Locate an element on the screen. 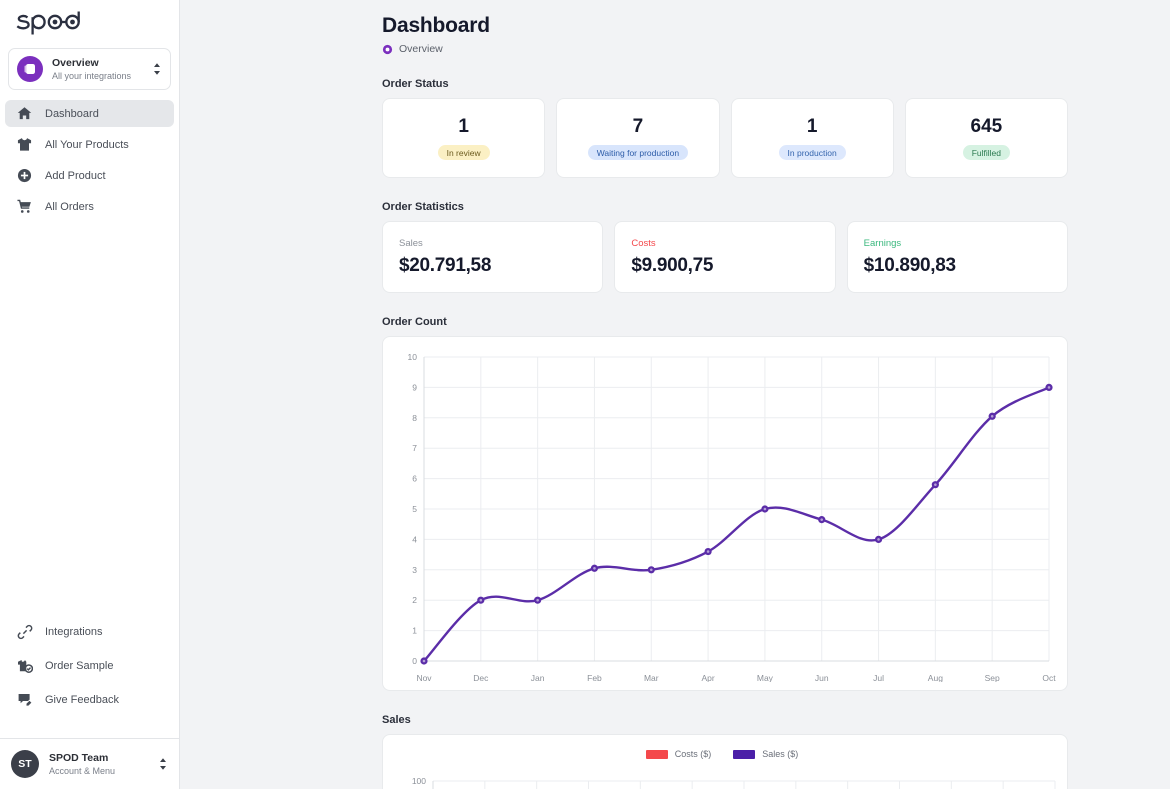 The width and height of the screenshot is (1170, 789). org-switcher-texts: Overview All your integrations is located at coordinates (97, 69).